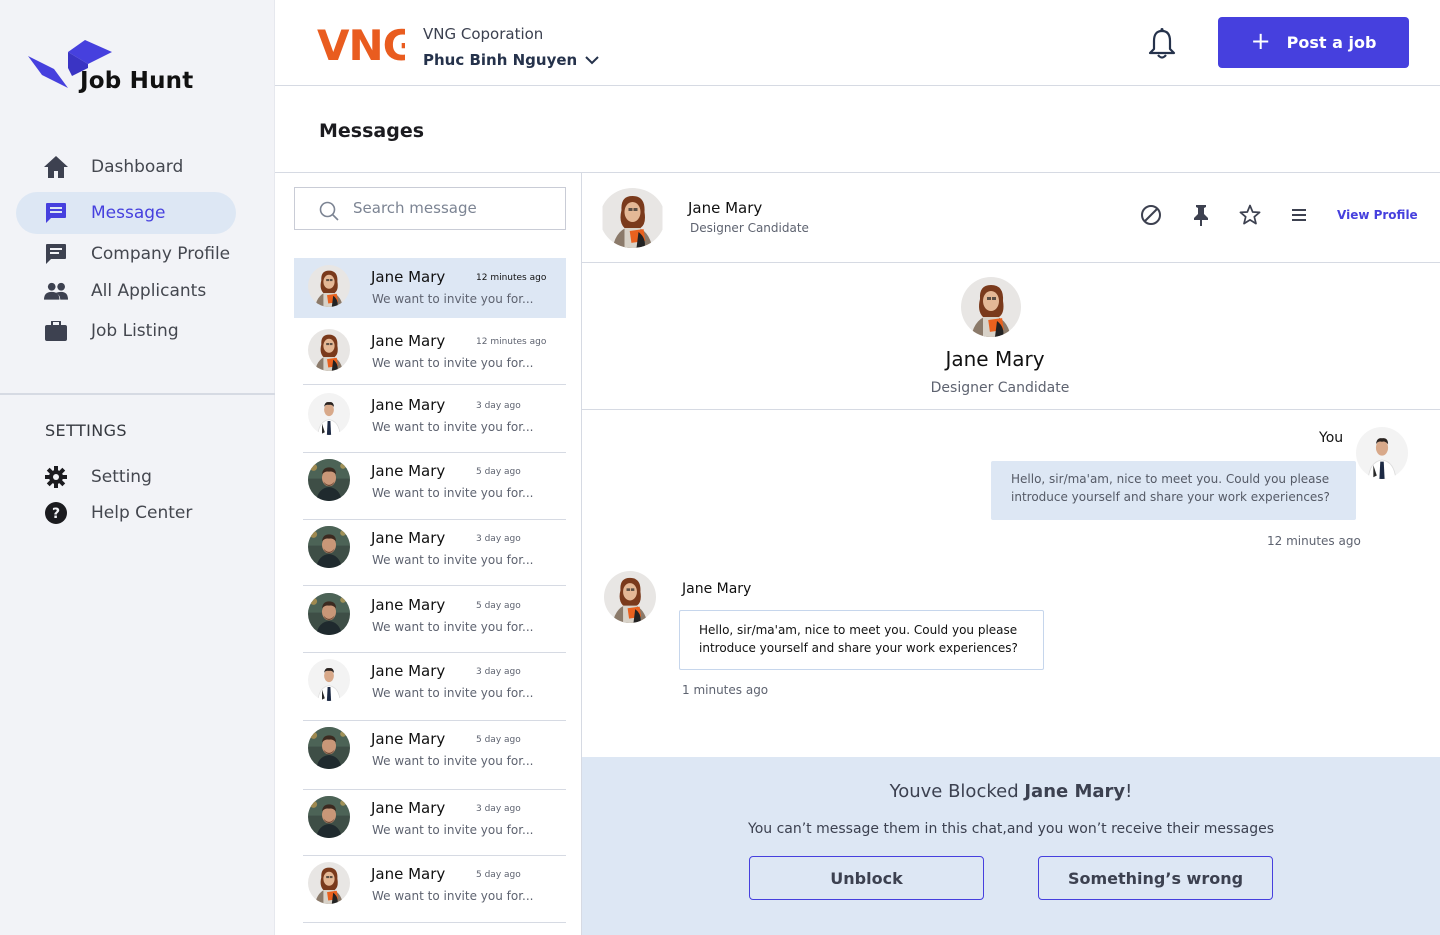  Describe the element at coordinates (866, 878) in the screenshot. I see `unblock-button: Unblock` at that location.